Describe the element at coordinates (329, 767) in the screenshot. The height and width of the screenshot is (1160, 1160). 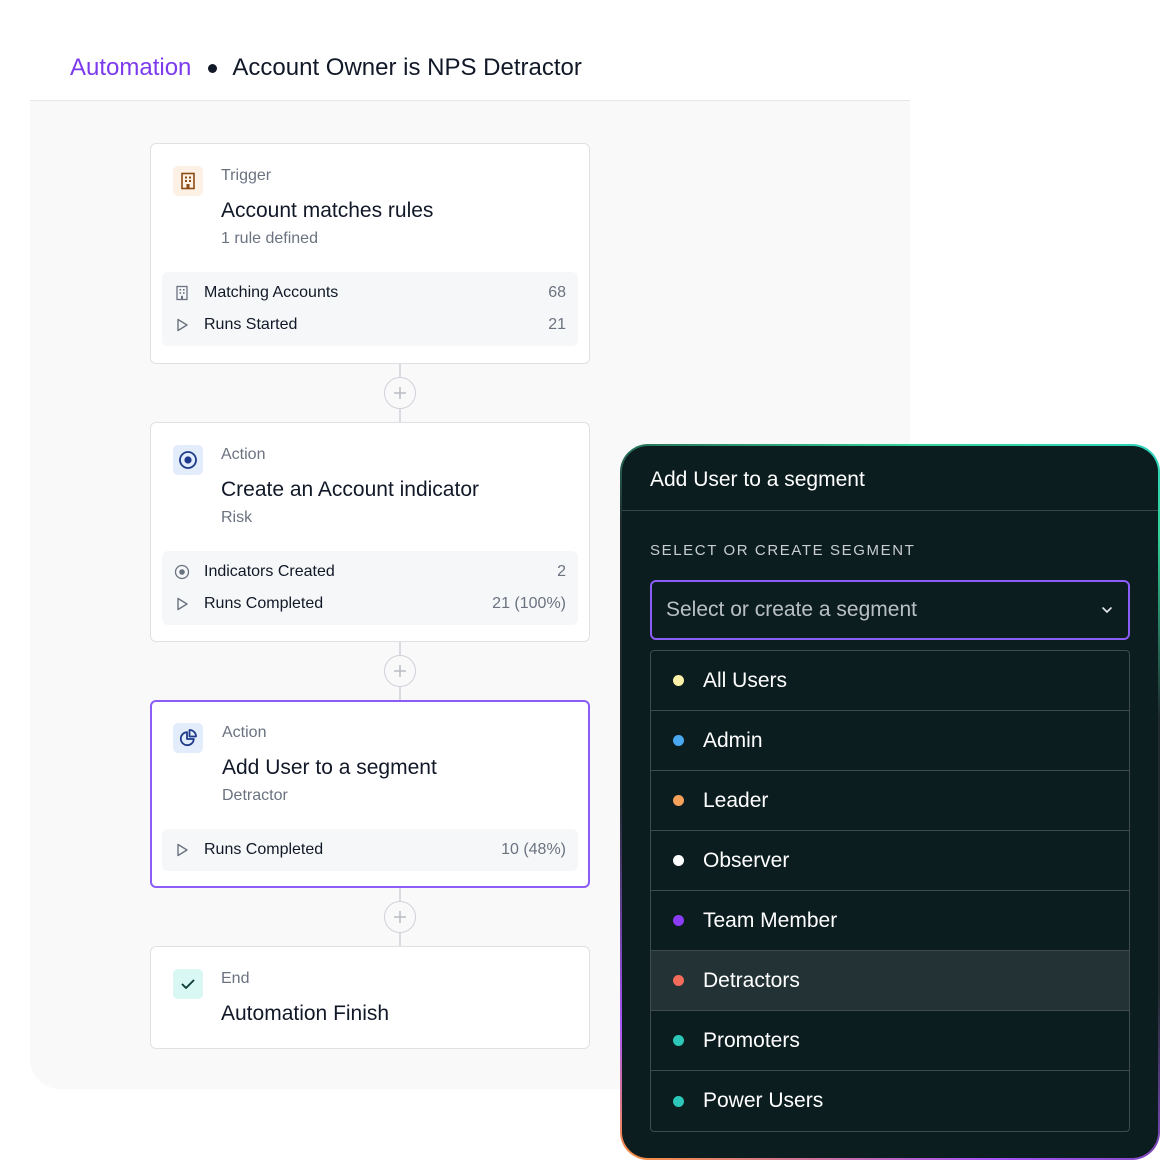
I see `step-title: Add User to a segment` at that location.